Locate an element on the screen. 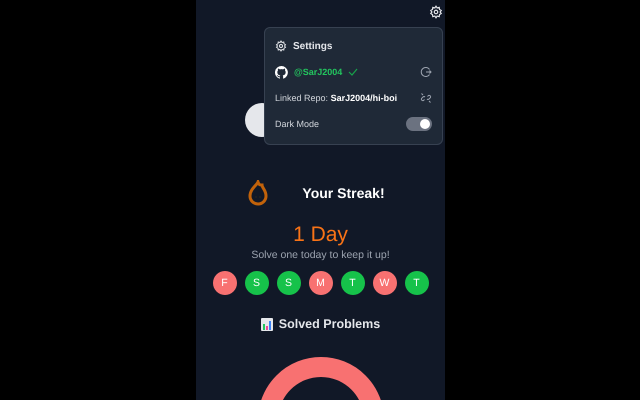 This screenshot has width=640, height=400. broken-link-icon is located at coordinates (426, 98).